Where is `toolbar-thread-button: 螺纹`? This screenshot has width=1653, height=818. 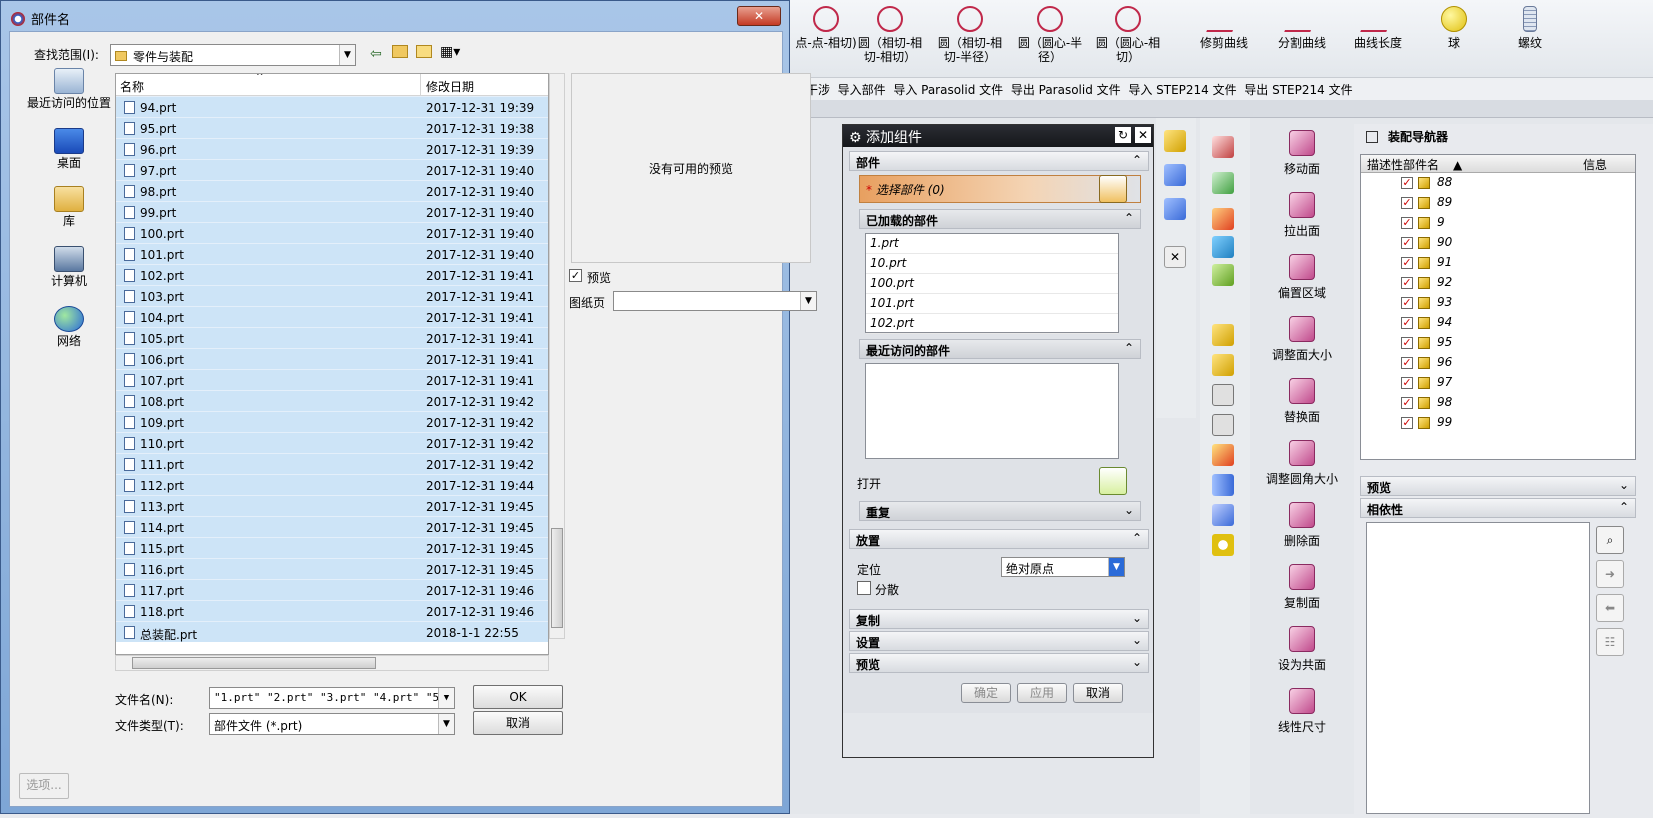
toolbar-thread-button: 螺纹 is located at coordinates (1530, 28).